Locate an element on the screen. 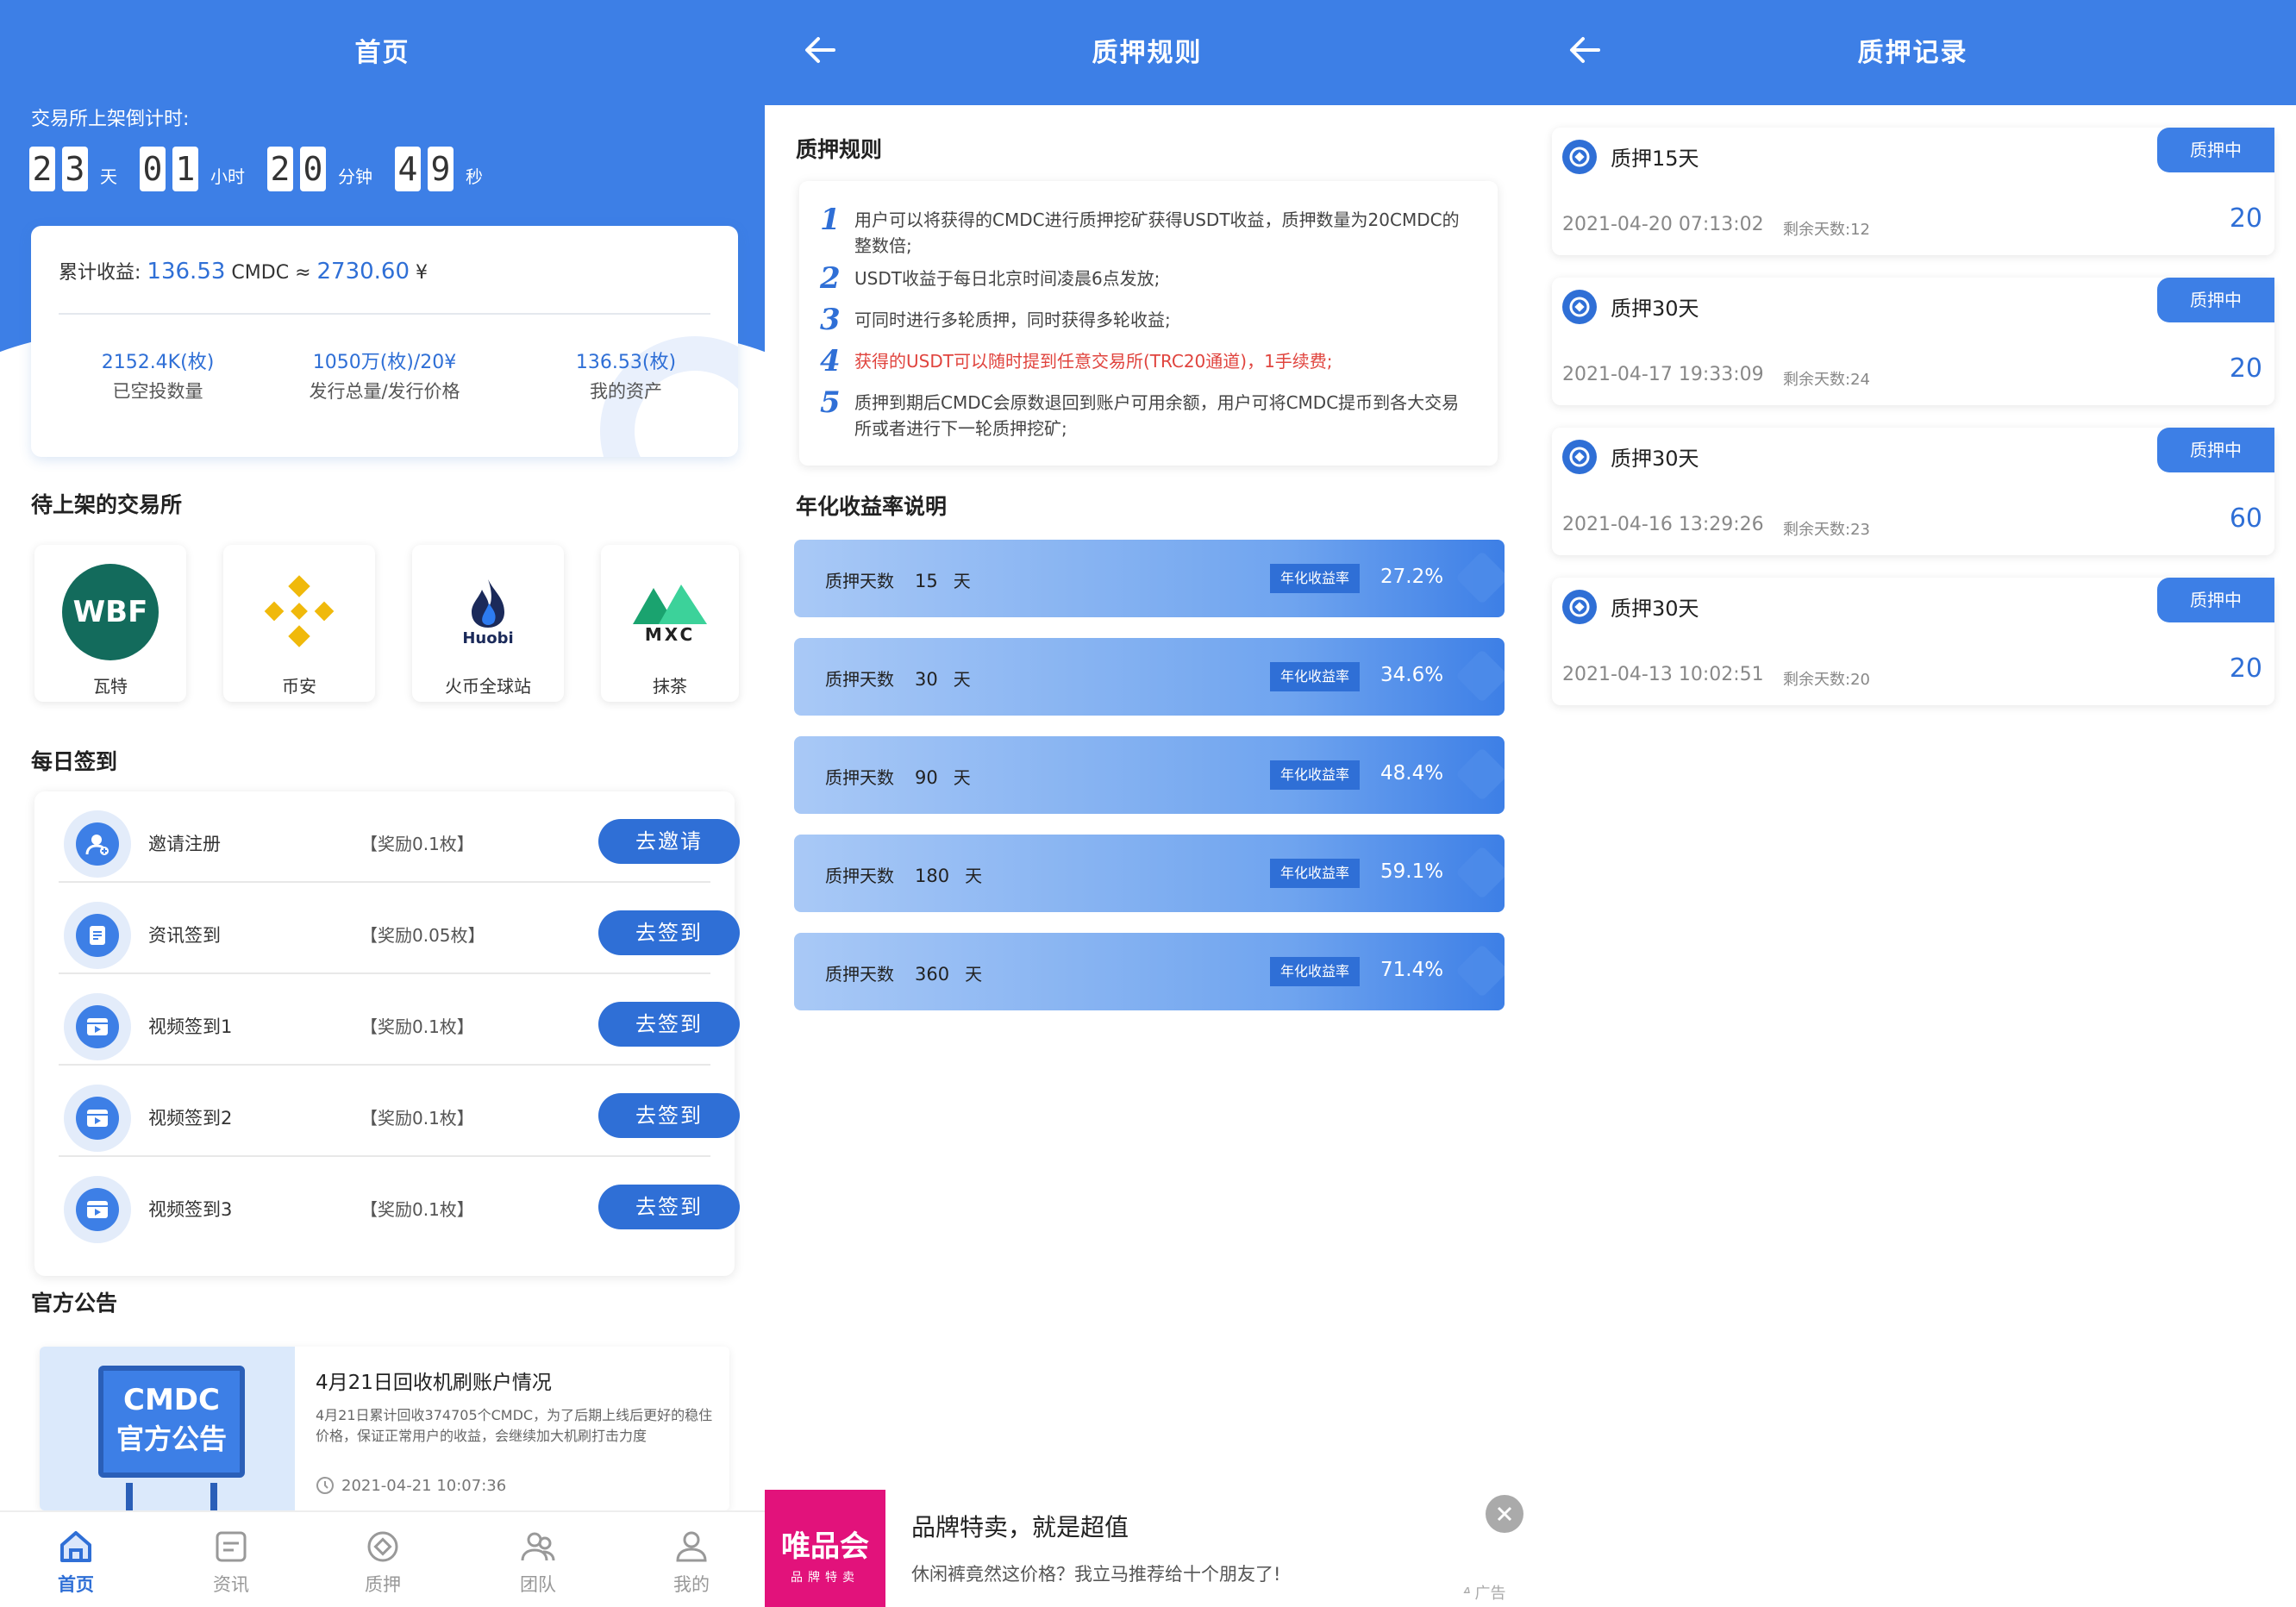 Image resolution: width=2296 pixels, height=1607 pixels. record-remaining-days: 剩余天数:23 is located at coordinates (1826, 530).